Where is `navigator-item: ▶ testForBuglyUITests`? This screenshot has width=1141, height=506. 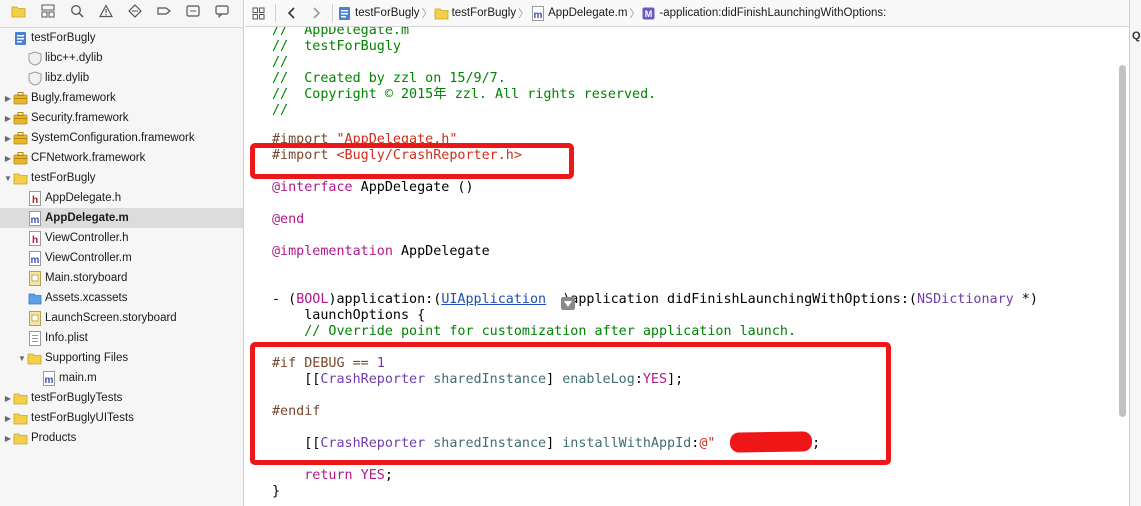 navigator-item: ▶ testForBuglyUITests is located at coordinates (121, 418).